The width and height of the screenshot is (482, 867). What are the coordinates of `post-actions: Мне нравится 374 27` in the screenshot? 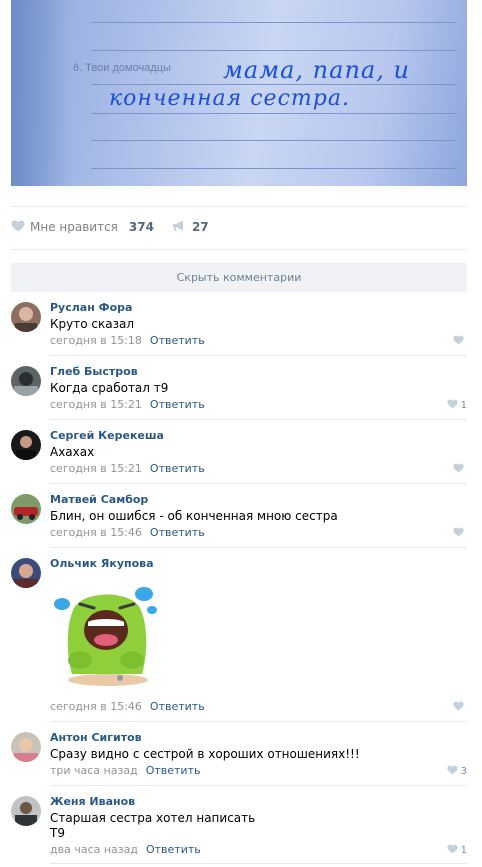 It's located at (110, 227).